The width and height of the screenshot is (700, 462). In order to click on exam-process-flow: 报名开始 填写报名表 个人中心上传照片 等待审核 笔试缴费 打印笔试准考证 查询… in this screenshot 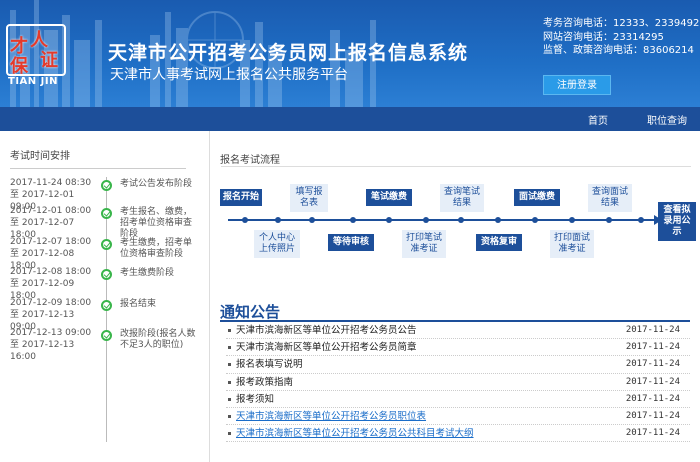, I will do `click(459, 222)`.